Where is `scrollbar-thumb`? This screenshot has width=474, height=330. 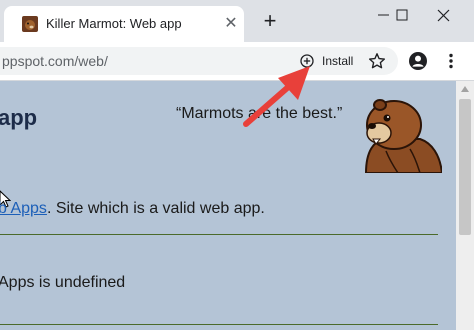 scrollbar-thumb is located at coordinates (465, 167).